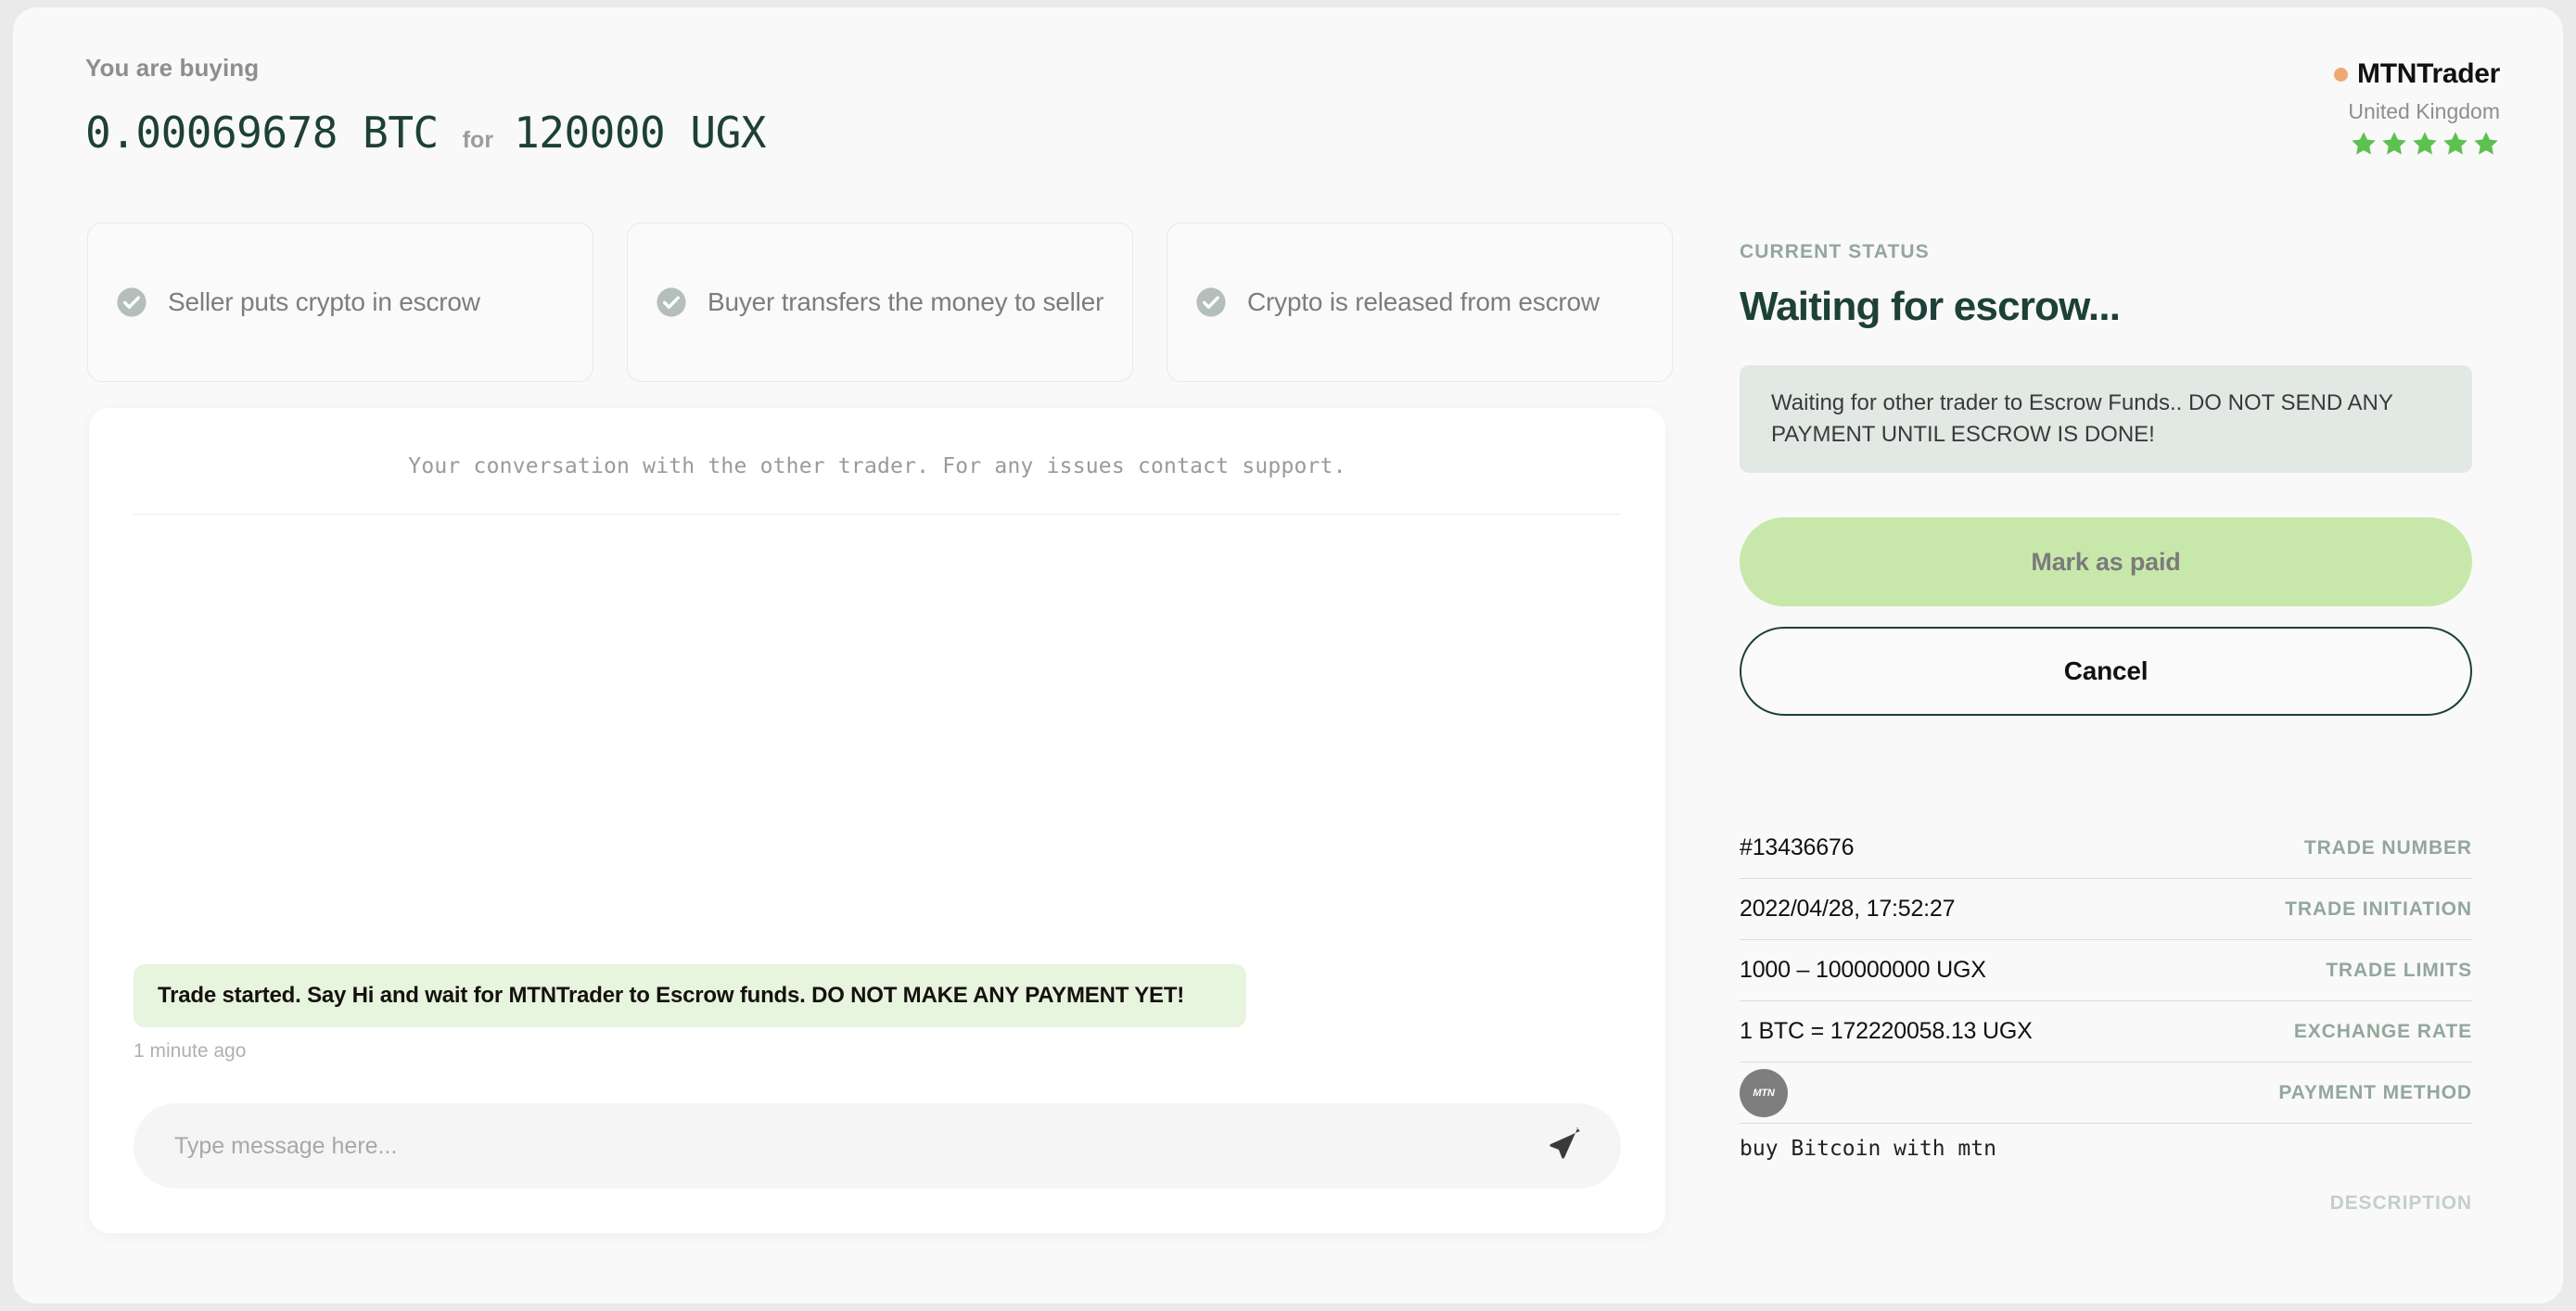 This screenshot has width=2576, height=1311. I want to click on paper-plane-icon, so click(1565, 1146).